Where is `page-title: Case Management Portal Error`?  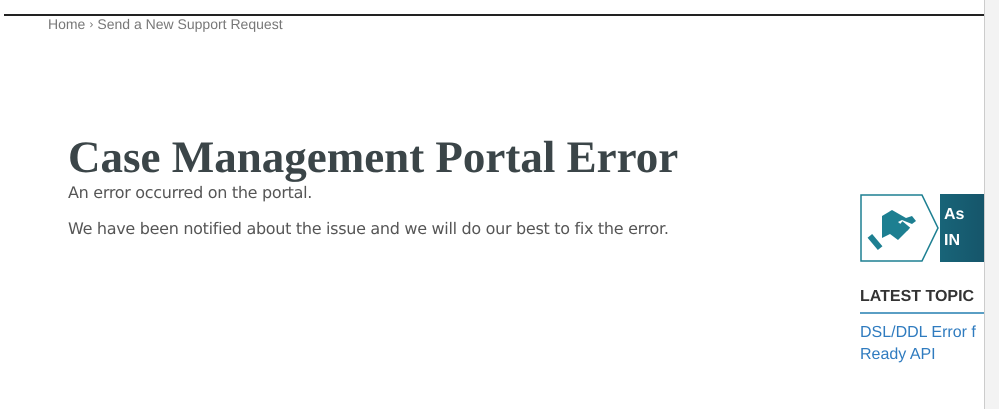
page-title: Case Management Portal Error is located at coordinates (373, 157).